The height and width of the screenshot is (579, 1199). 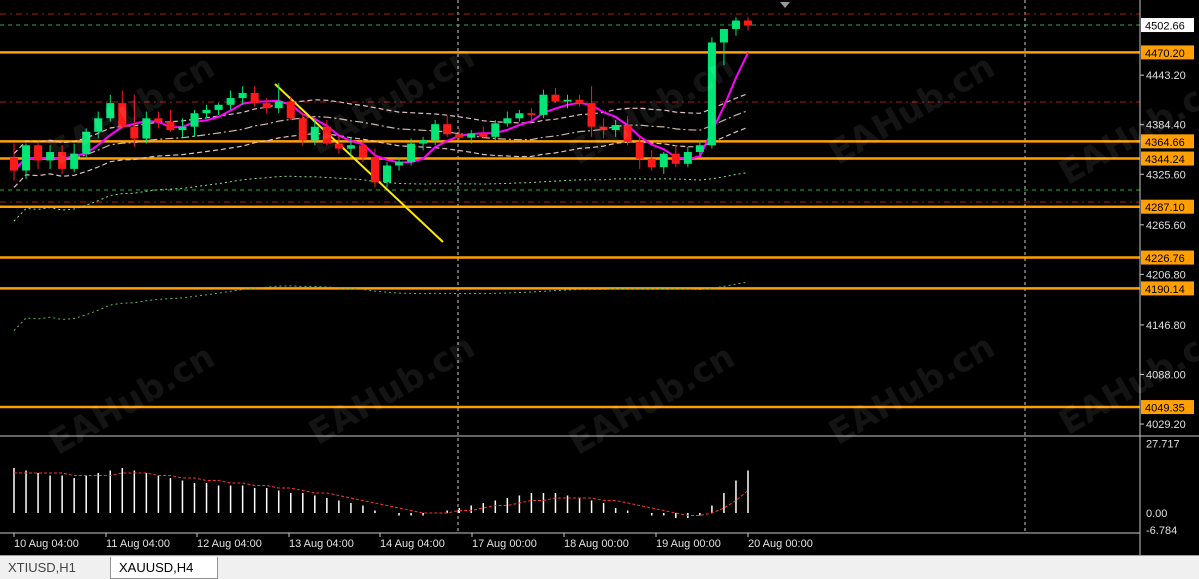 What do you see at coordinates (1165, 143) in the screenshot?
I see `level-tag-1: 4364.66` at bounding box center [1165, 143].